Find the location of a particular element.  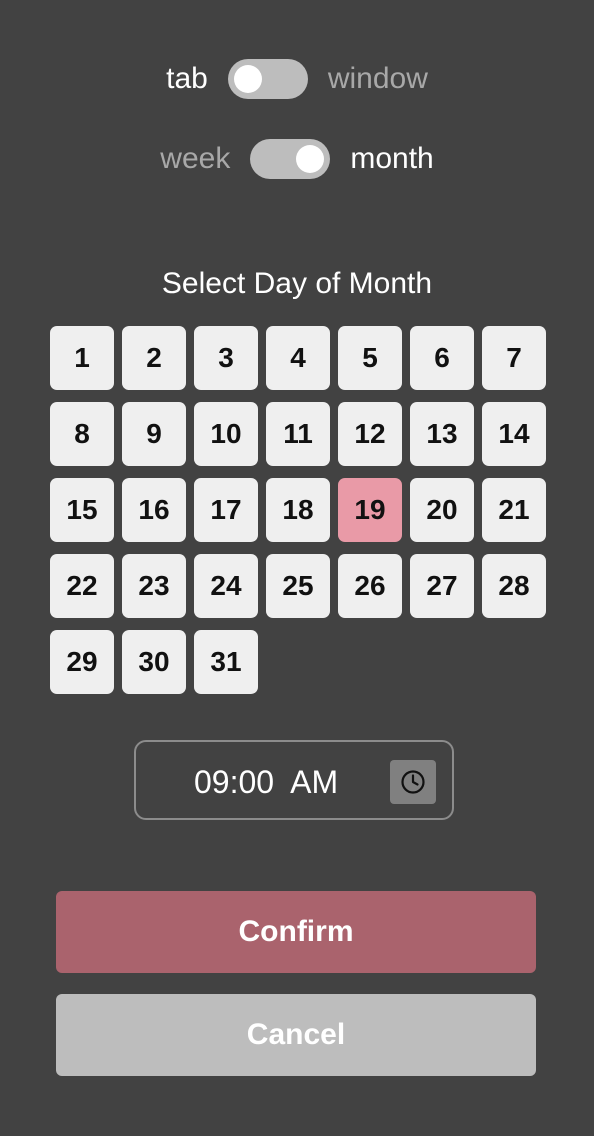

day-button-25: 25 is located at coordinates (298, 586).